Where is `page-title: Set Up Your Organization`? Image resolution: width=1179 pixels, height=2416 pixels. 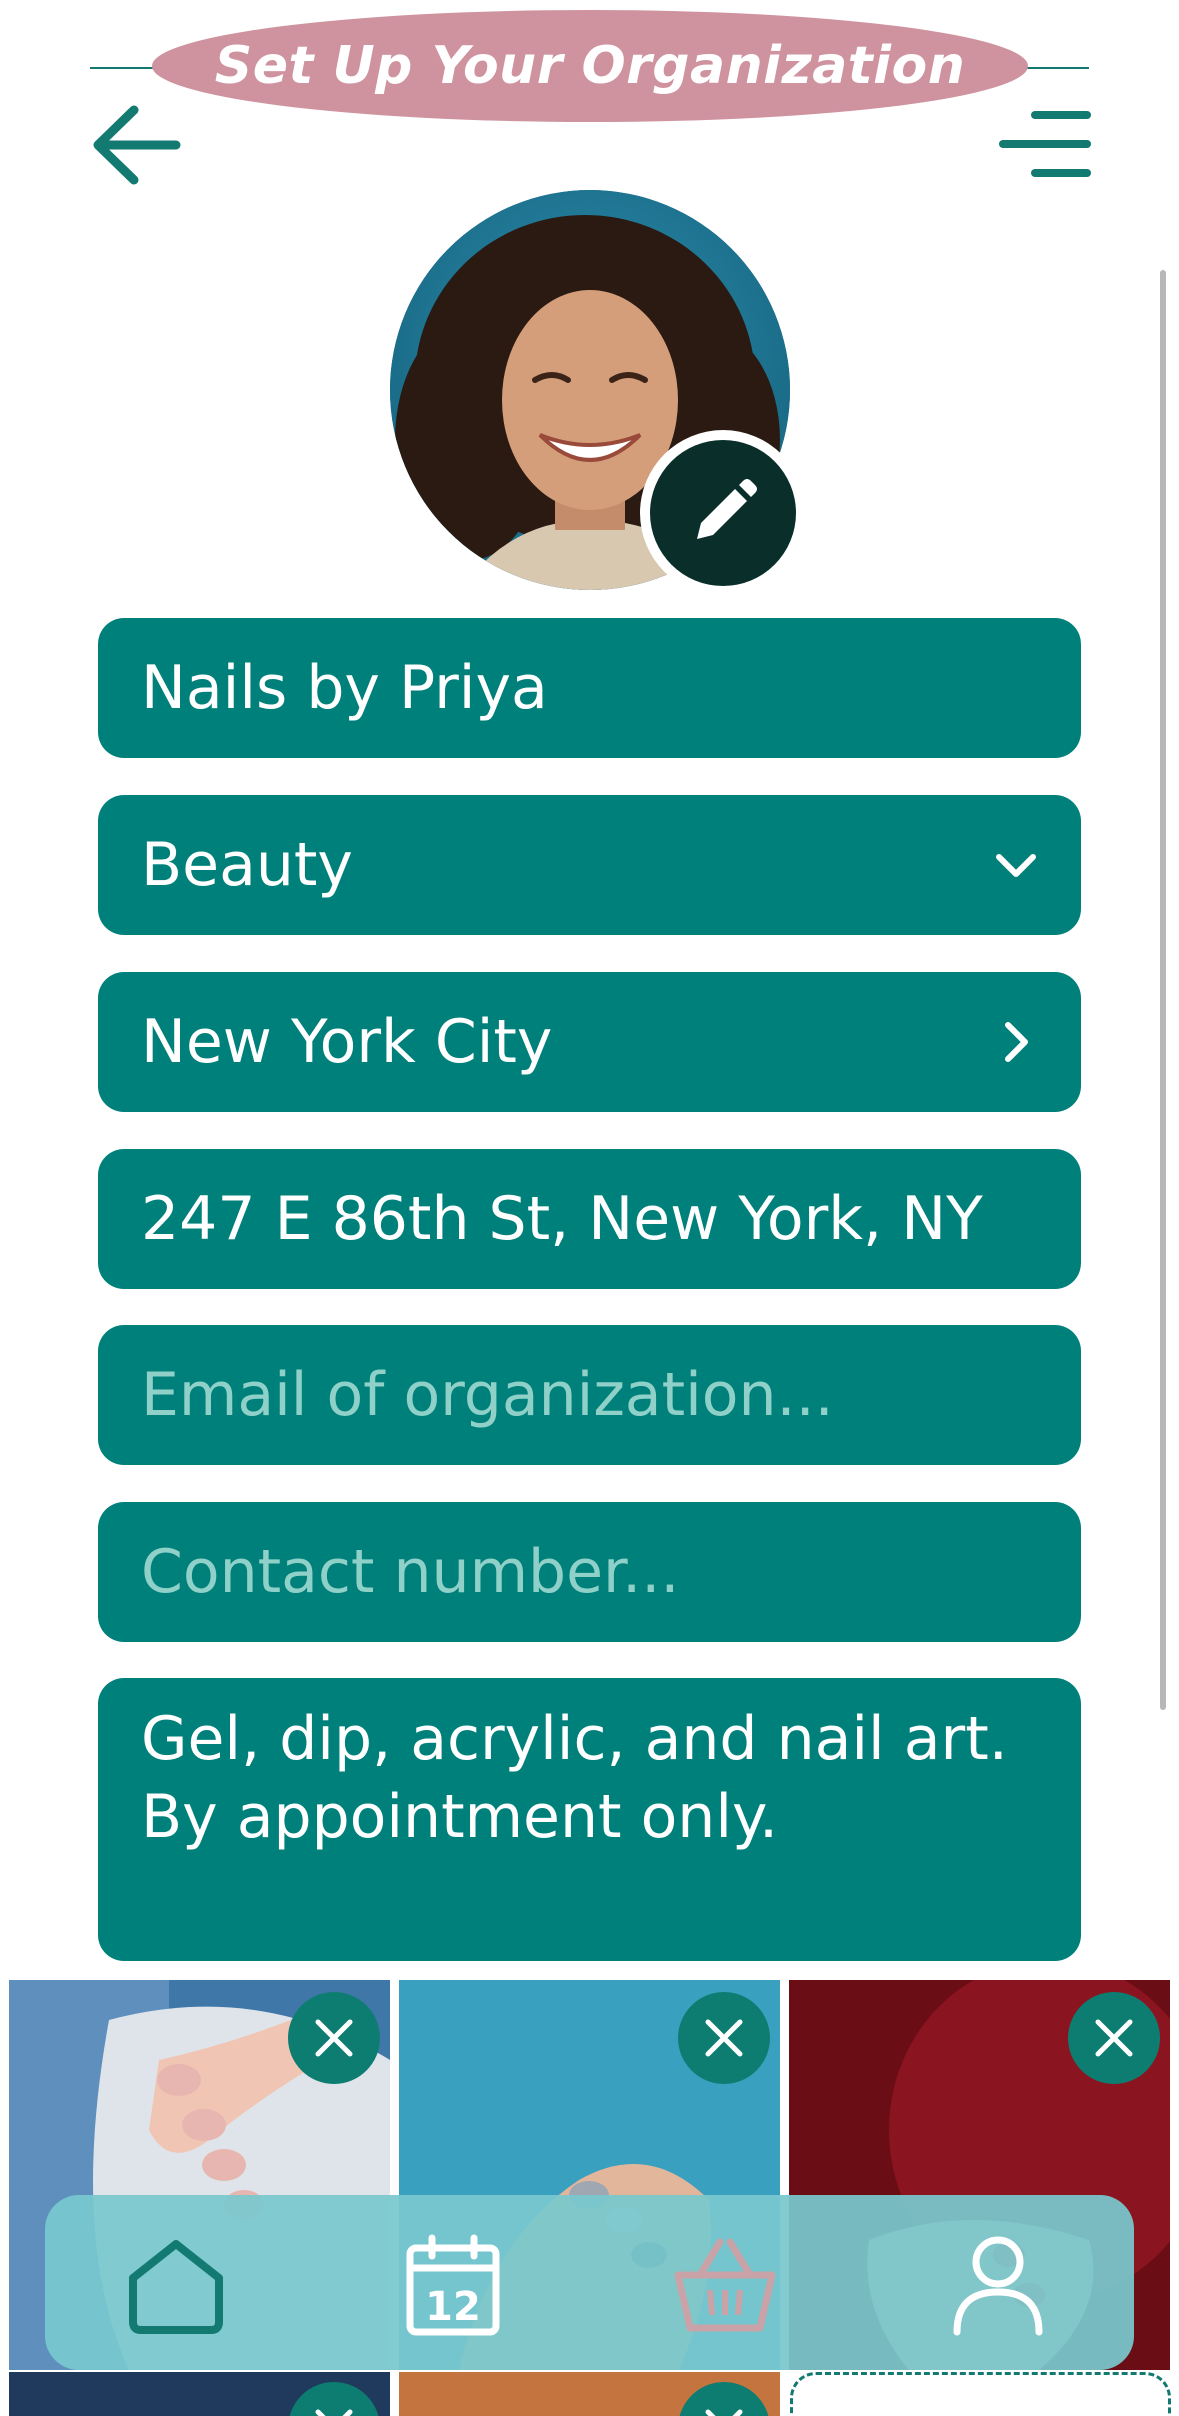 page-title: Set Up Your Organization is located at coordinates (590, 66).